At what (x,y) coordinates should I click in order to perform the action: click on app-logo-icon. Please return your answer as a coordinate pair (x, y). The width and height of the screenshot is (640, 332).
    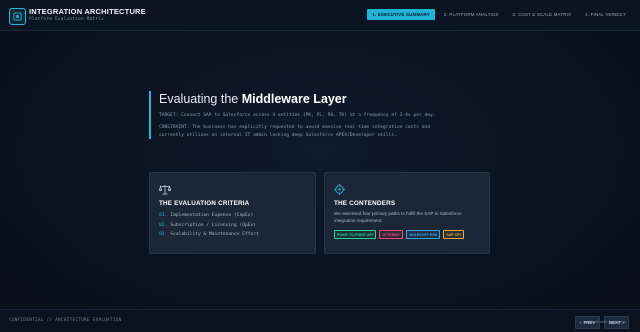
    Looking at the image, I should click on (17, 16).